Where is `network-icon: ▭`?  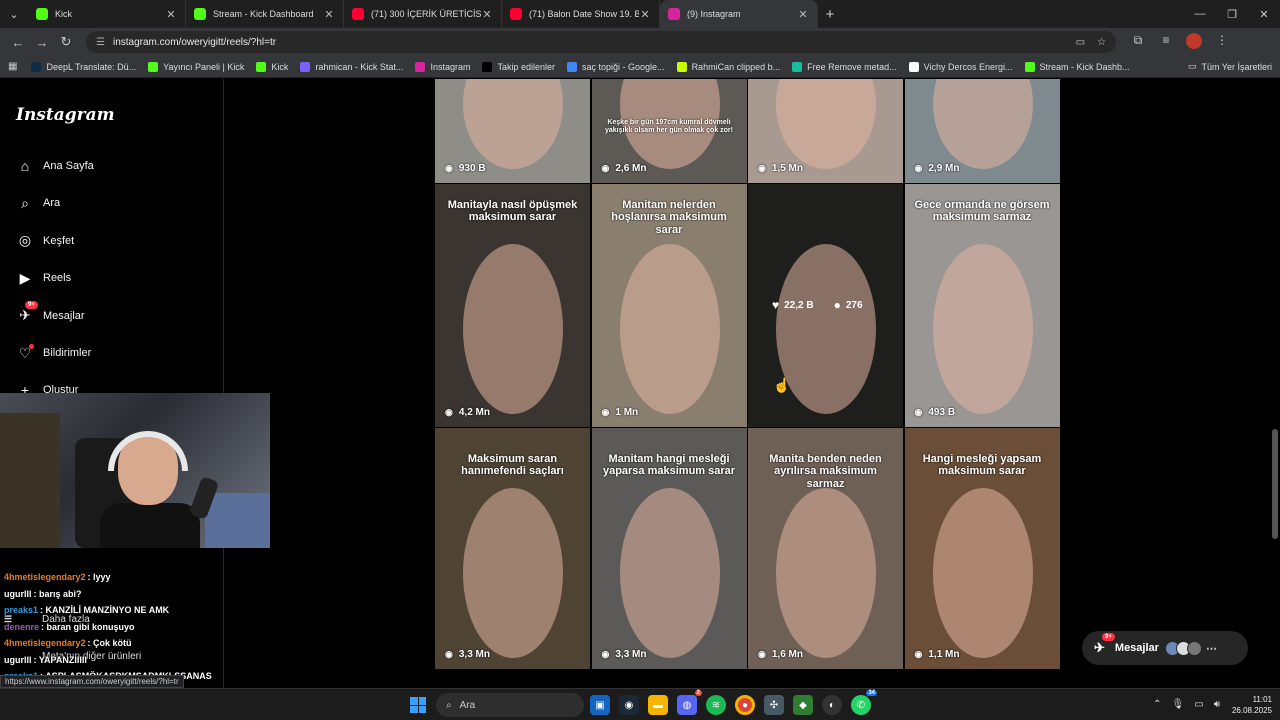
network-icon: ▭ is located at coordinates (1198, 704).